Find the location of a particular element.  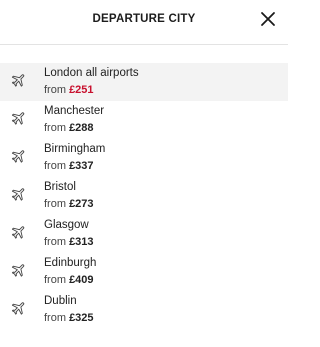

city-option-glasgow: Glasgow from £313 is located at coordinates (144, 234).